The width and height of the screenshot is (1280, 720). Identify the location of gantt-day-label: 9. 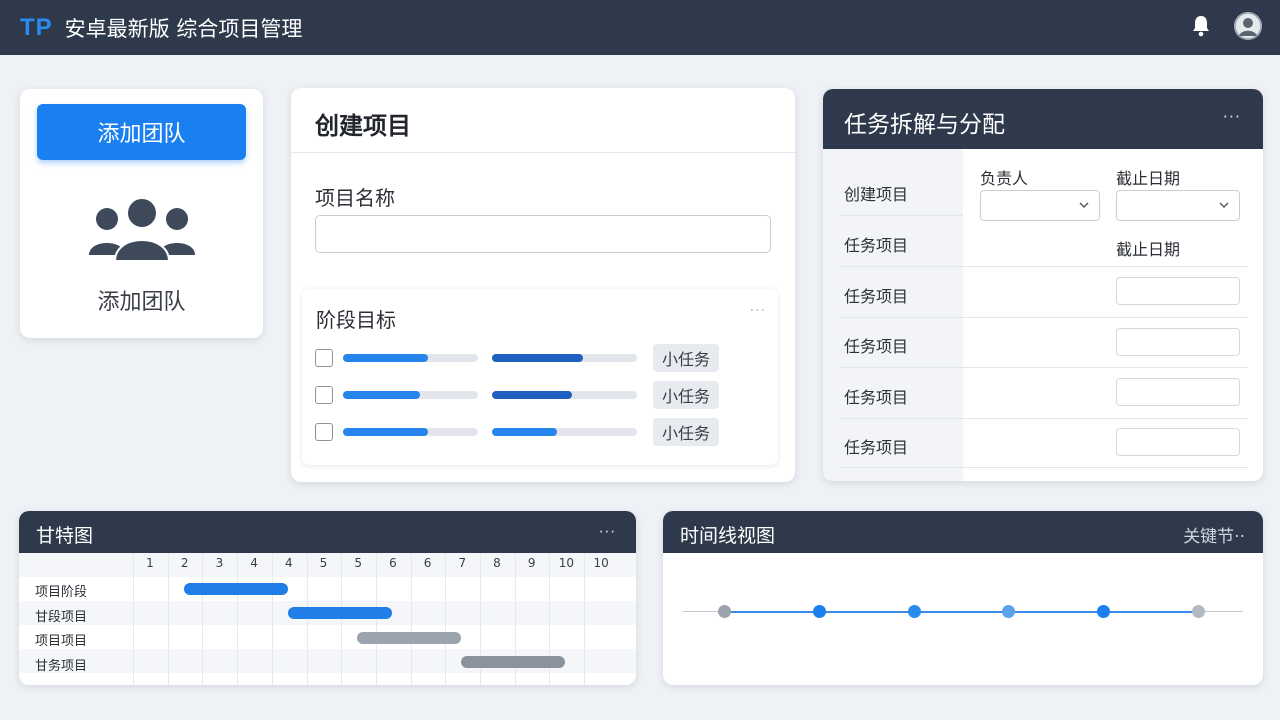
(531, 563).